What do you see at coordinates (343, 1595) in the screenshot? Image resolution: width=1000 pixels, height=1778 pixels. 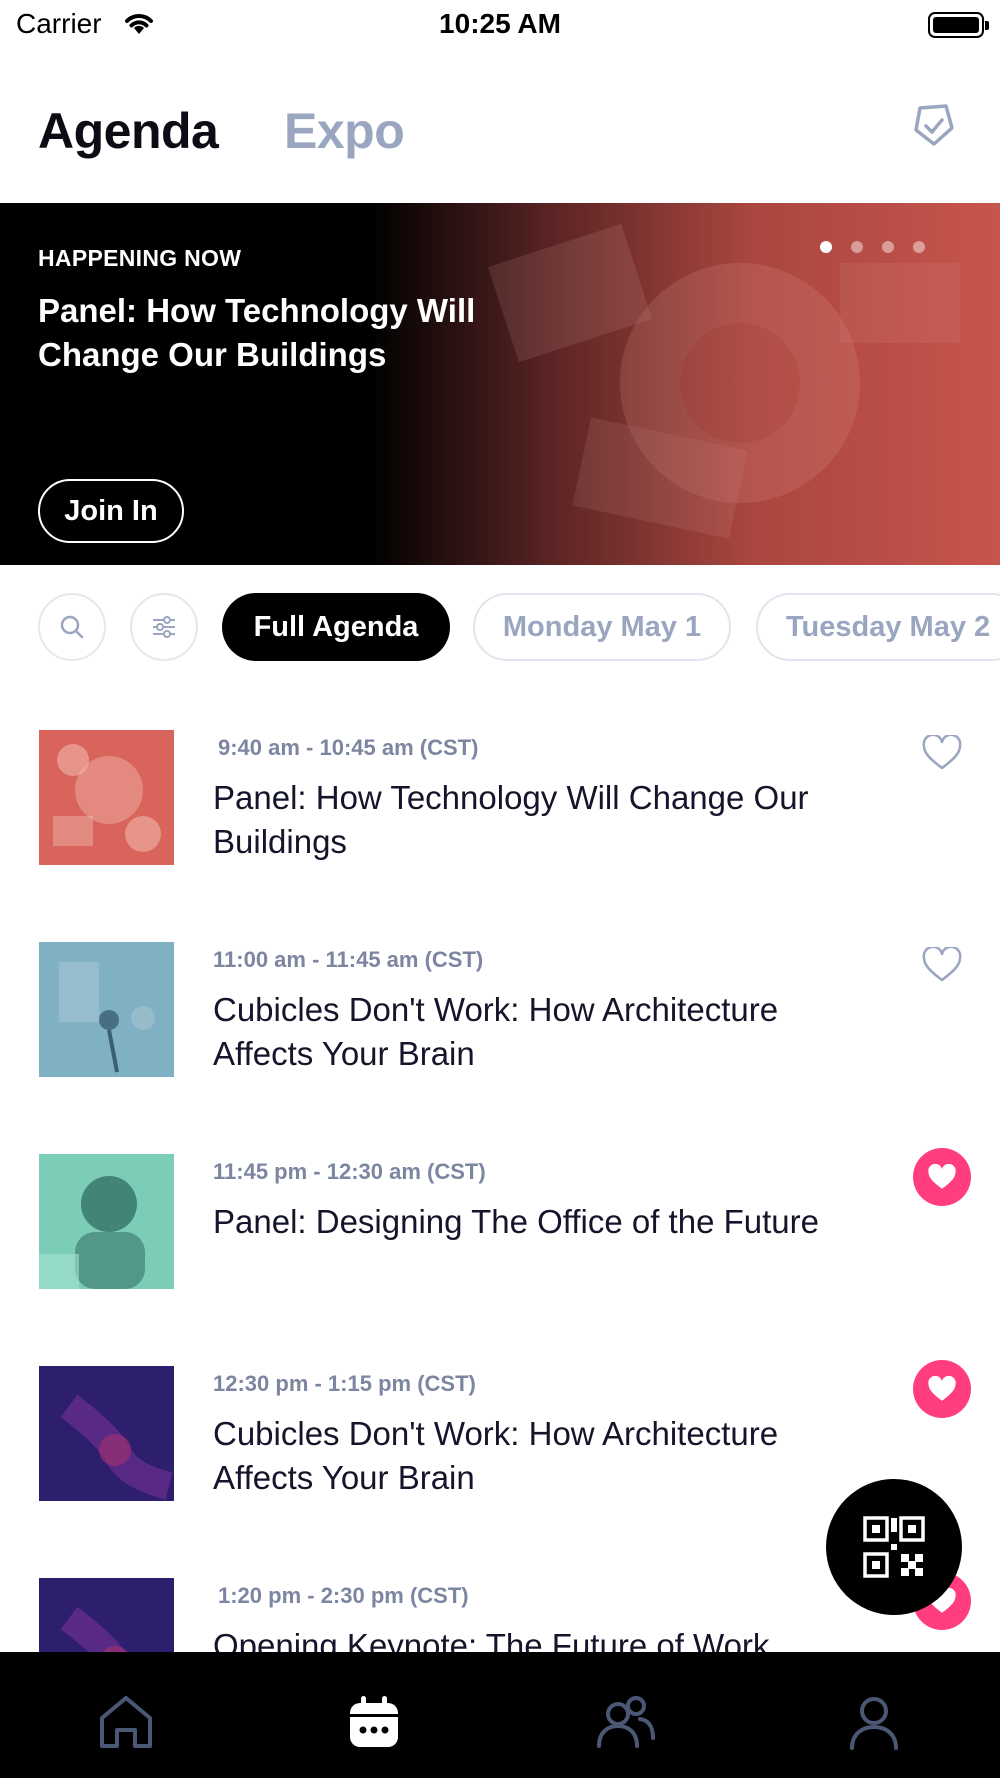 I see `session-time: 1:20 pm - 2:30 pm (CST)` at bounding box center [343, 1595].